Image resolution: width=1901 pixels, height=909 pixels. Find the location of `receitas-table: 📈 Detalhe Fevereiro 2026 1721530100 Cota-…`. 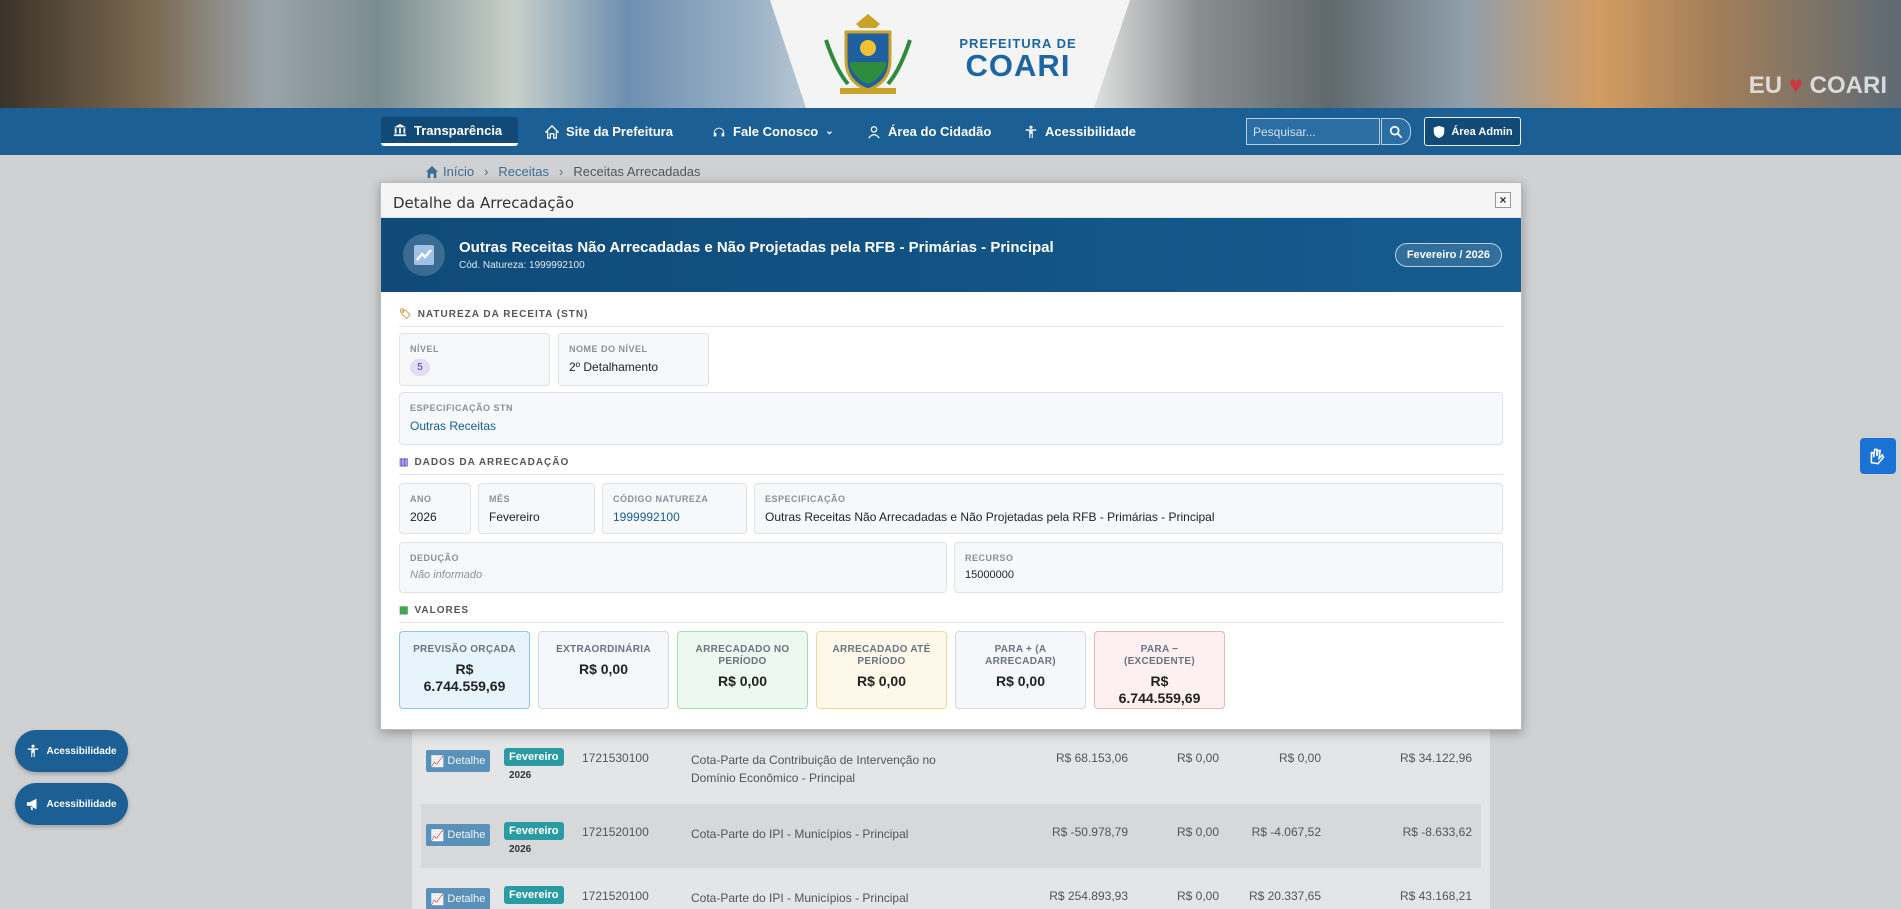

receitas-table: 📈 Detalhe Fevereiro 2026 1721530100 Cota-… is located at coordinates (951, 819).